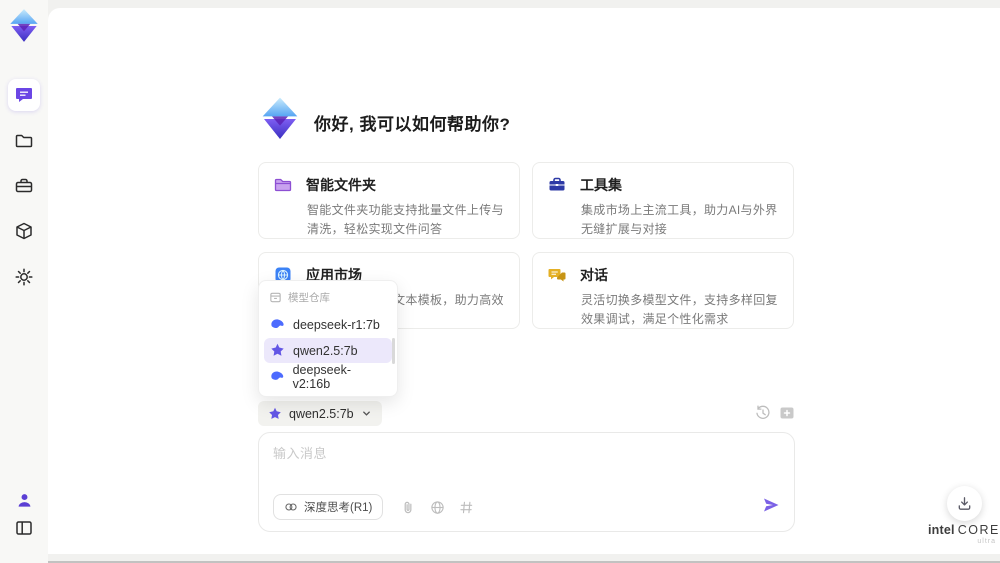 The width and height of the screenshot is (1000, 563). I want to click on composer-toolbar: 深度思考(R1), so click(526, 507).